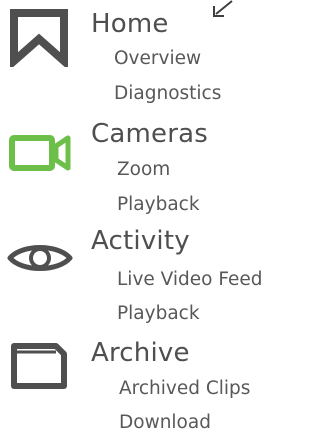 Image resolution: width=320 pixels, height=437 pixels. I want to click on nav-archive-title: Archive, so click(140, 353).